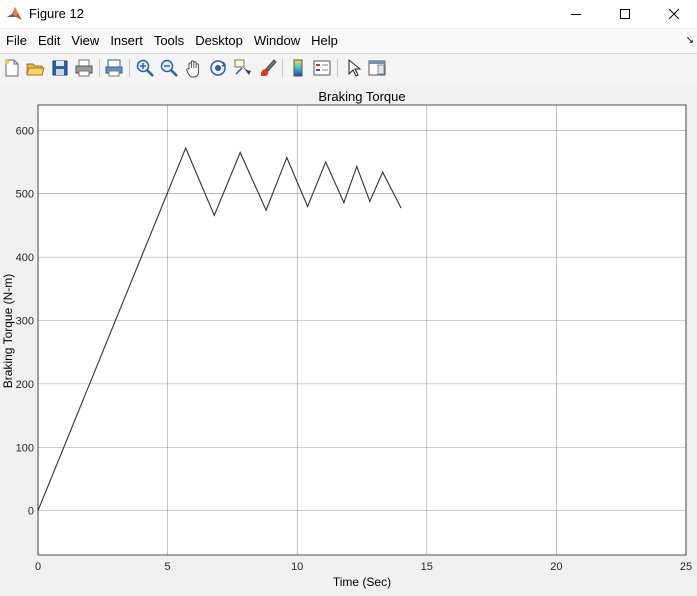 This screenshot has height=596, width=697. Describe the element at coordinates (690, 40) in the screenshot. I see `dock-figure-icon: ↘` at that location.